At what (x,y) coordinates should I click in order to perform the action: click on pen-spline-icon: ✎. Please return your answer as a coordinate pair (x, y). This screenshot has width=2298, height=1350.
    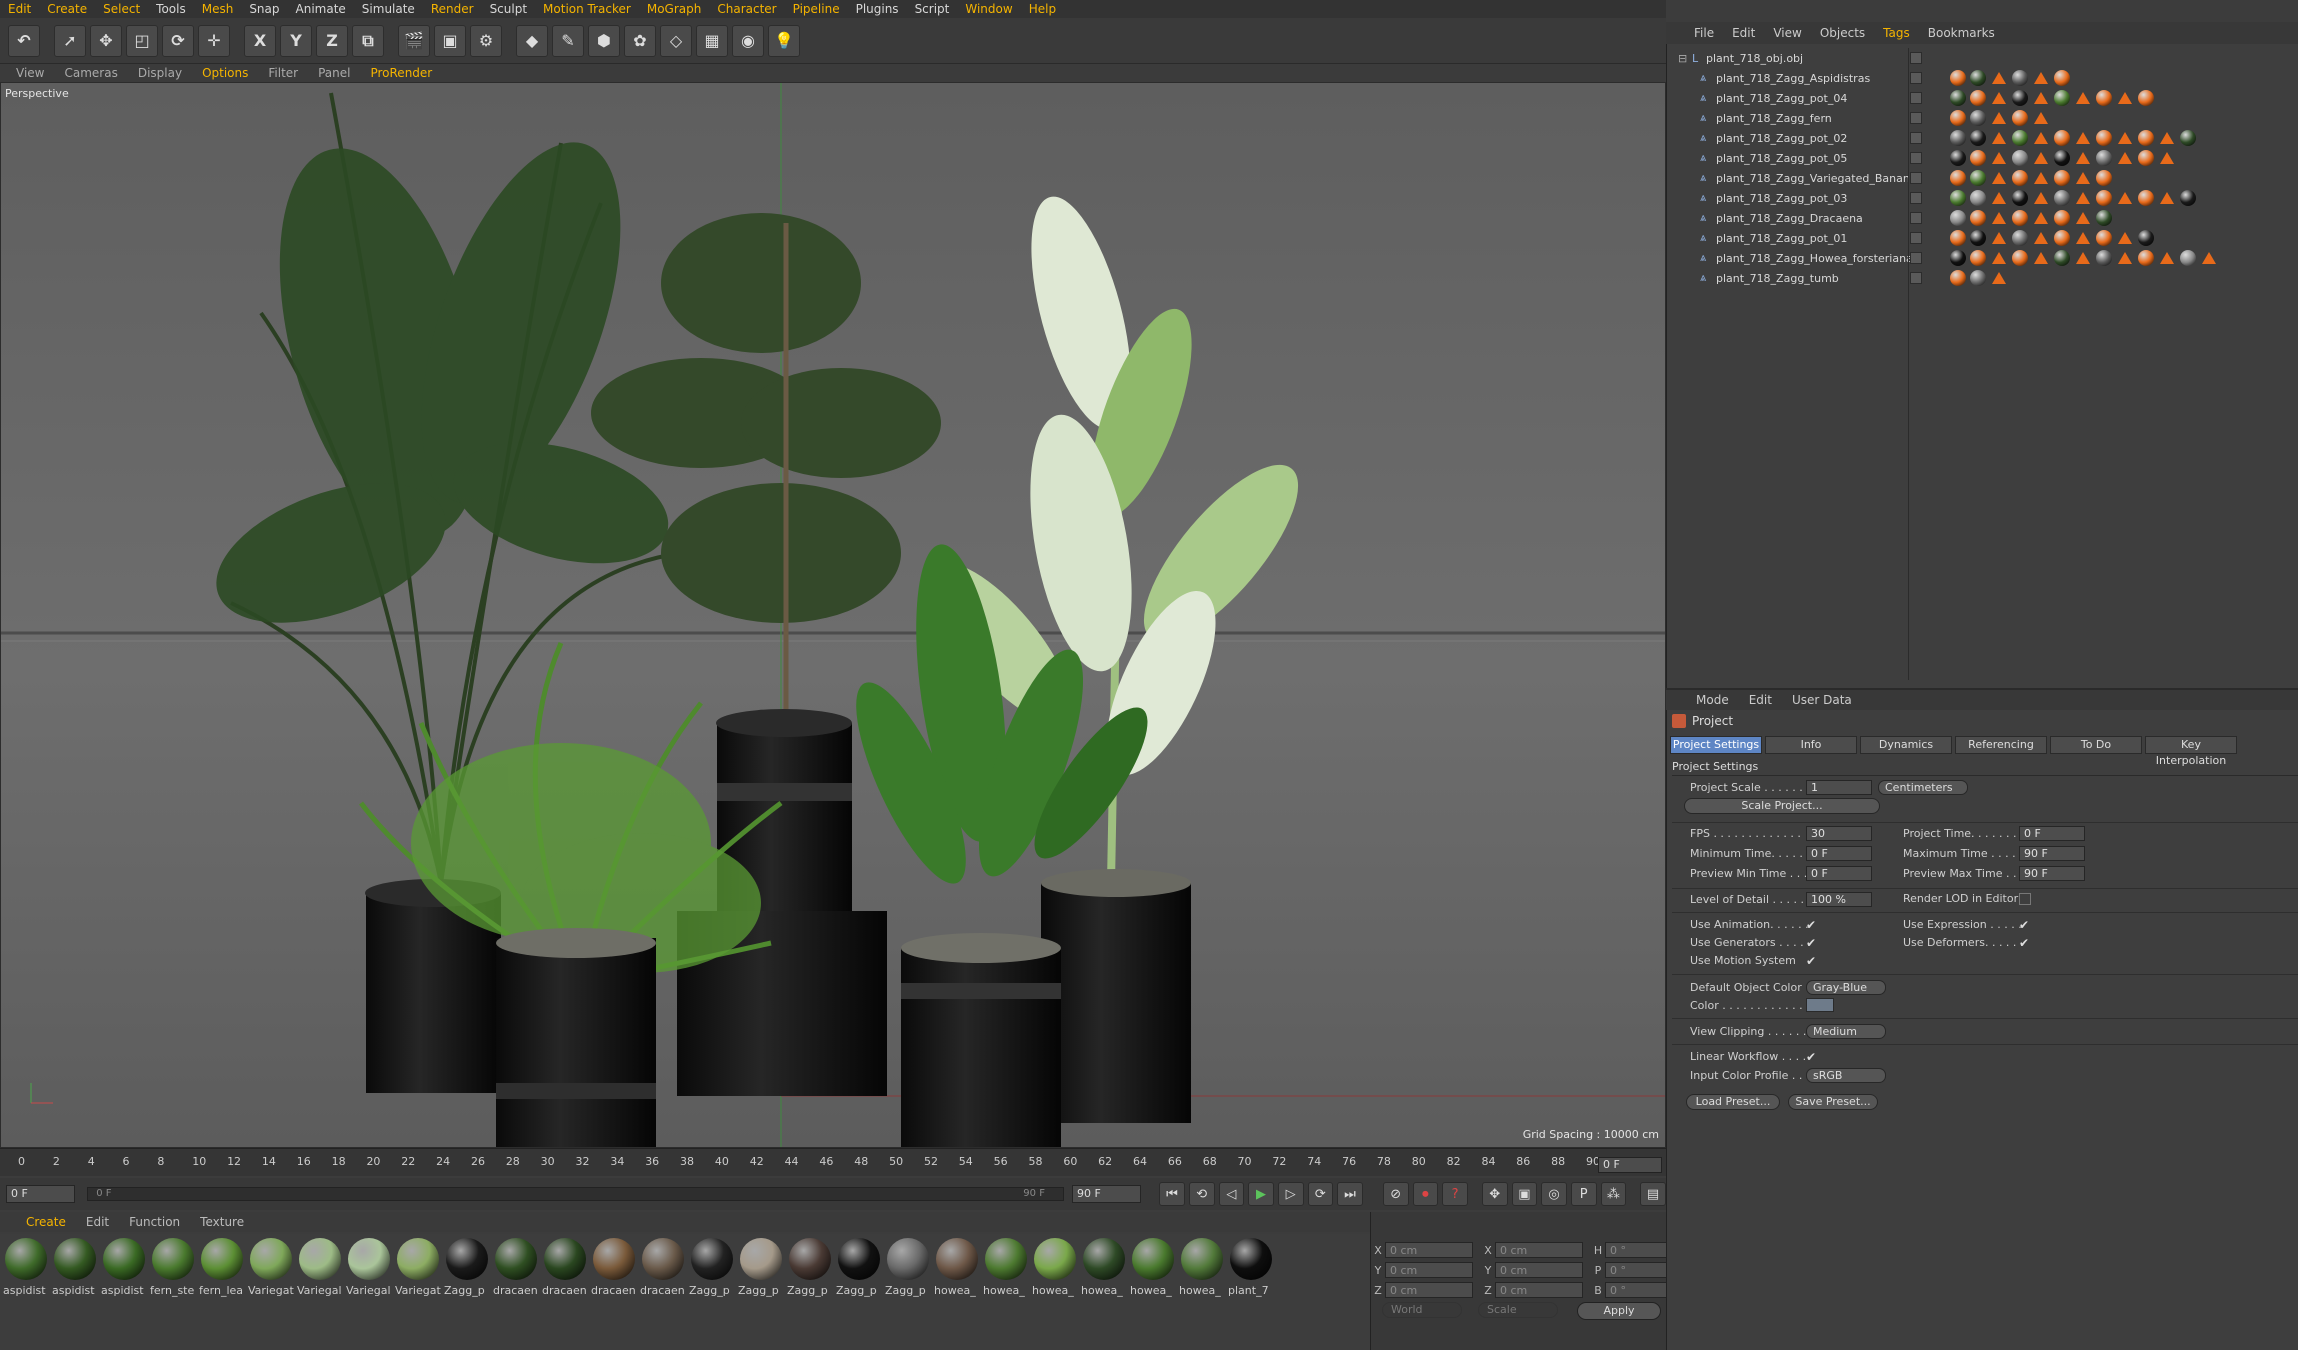
    Looking at the image, I should click on (568, 40).